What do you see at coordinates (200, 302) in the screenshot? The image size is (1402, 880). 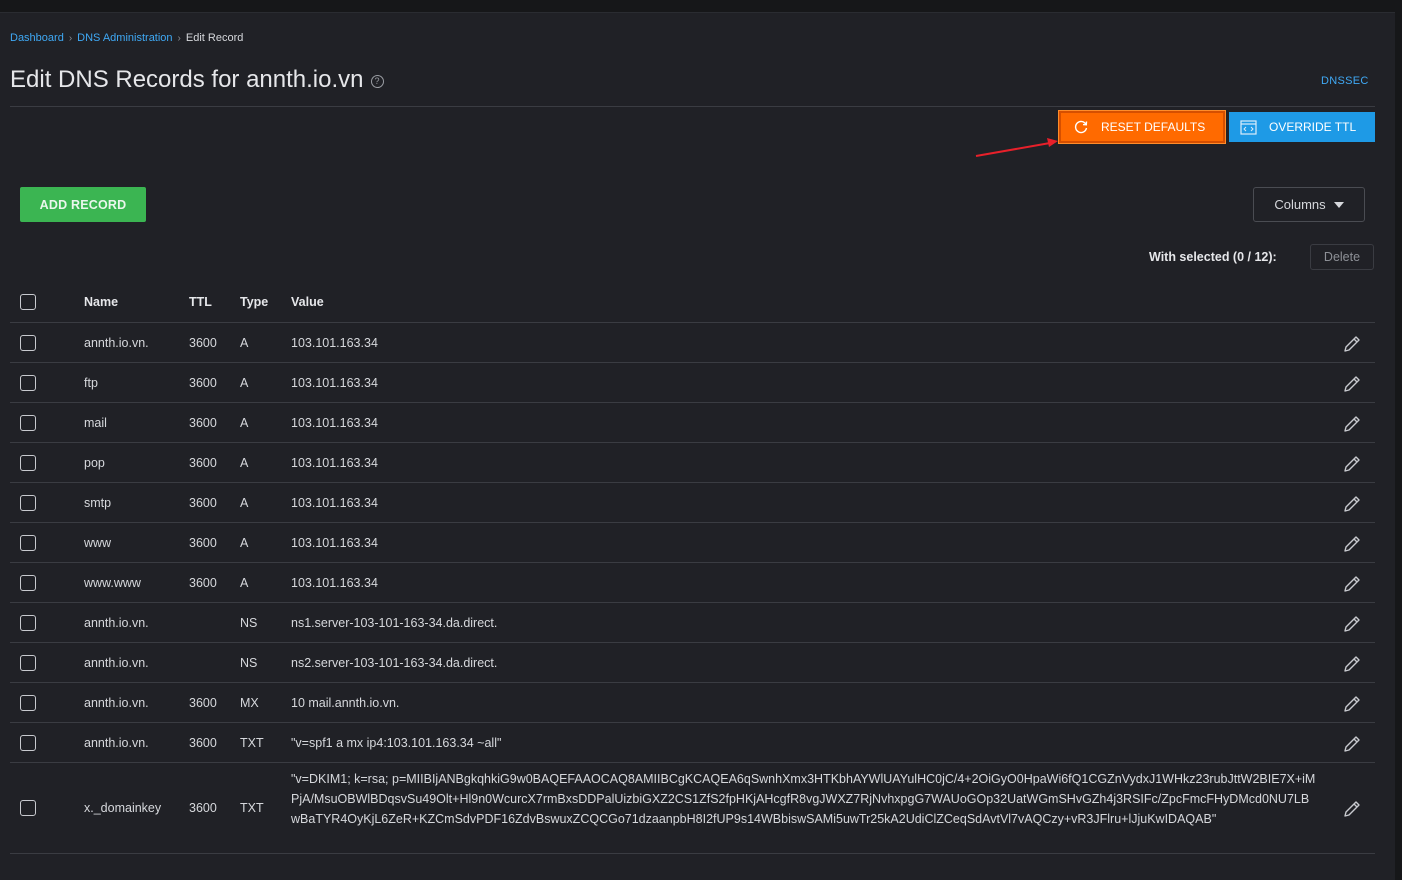 I see `header-ttl: TTL` at bounding box center [200, 302].